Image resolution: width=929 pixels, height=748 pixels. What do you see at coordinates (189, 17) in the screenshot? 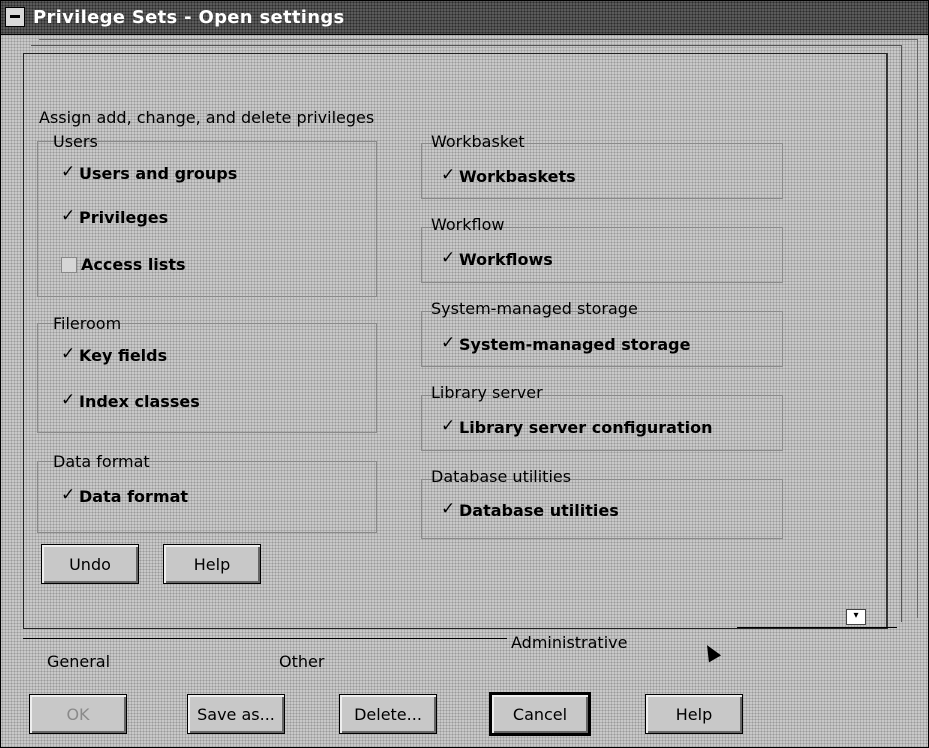
I see `window-title: Privilege Sets - Open settings` at bounding box center [189, 17].